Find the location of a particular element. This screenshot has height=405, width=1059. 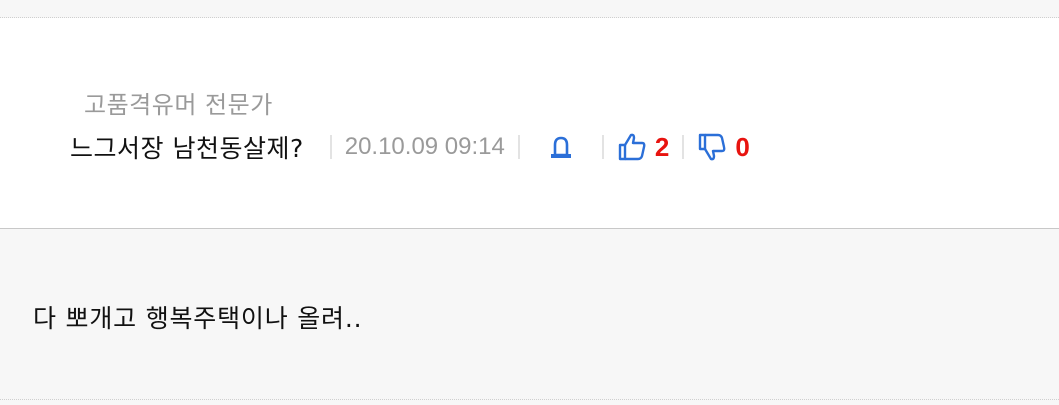

thumbs-down-icon is located at coordinates (712, 147).